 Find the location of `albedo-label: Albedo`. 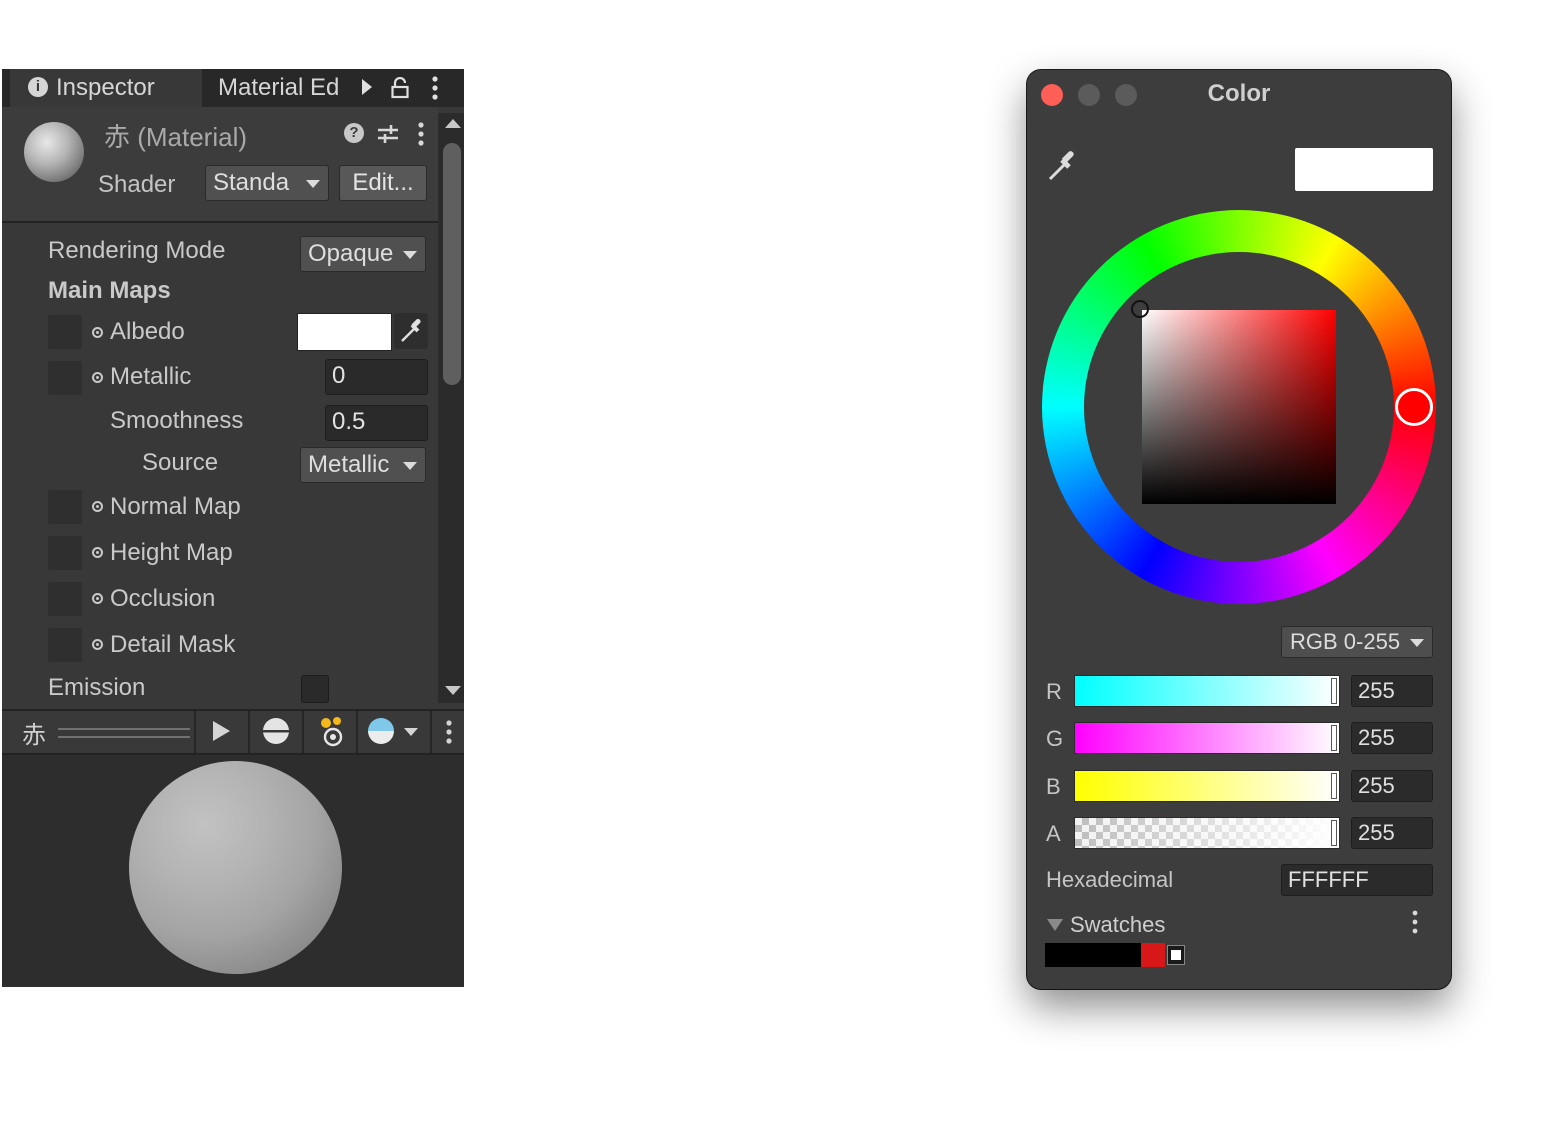

albedo-label: Albedo is located at coordinates (147, 331).